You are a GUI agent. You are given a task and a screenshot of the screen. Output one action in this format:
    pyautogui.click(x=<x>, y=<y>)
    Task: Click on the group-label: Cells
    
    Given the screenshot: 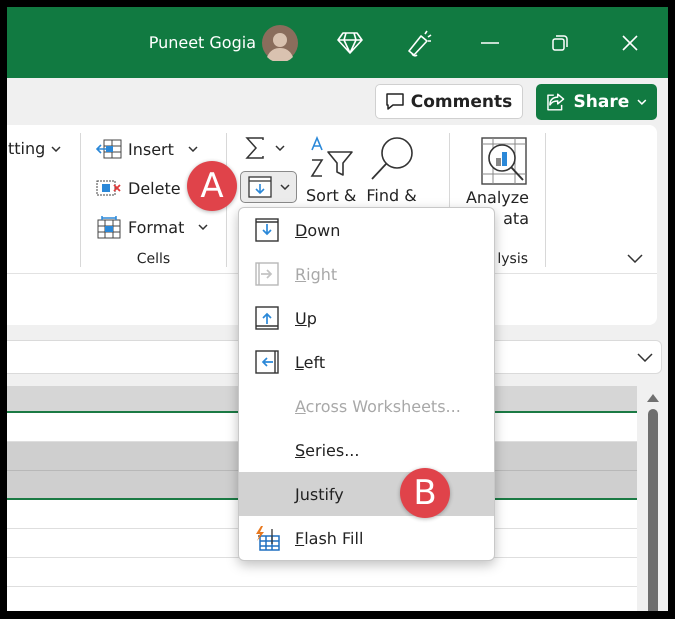 What is the action you would take?
    pyautogui.click(x=153, y=259)
    